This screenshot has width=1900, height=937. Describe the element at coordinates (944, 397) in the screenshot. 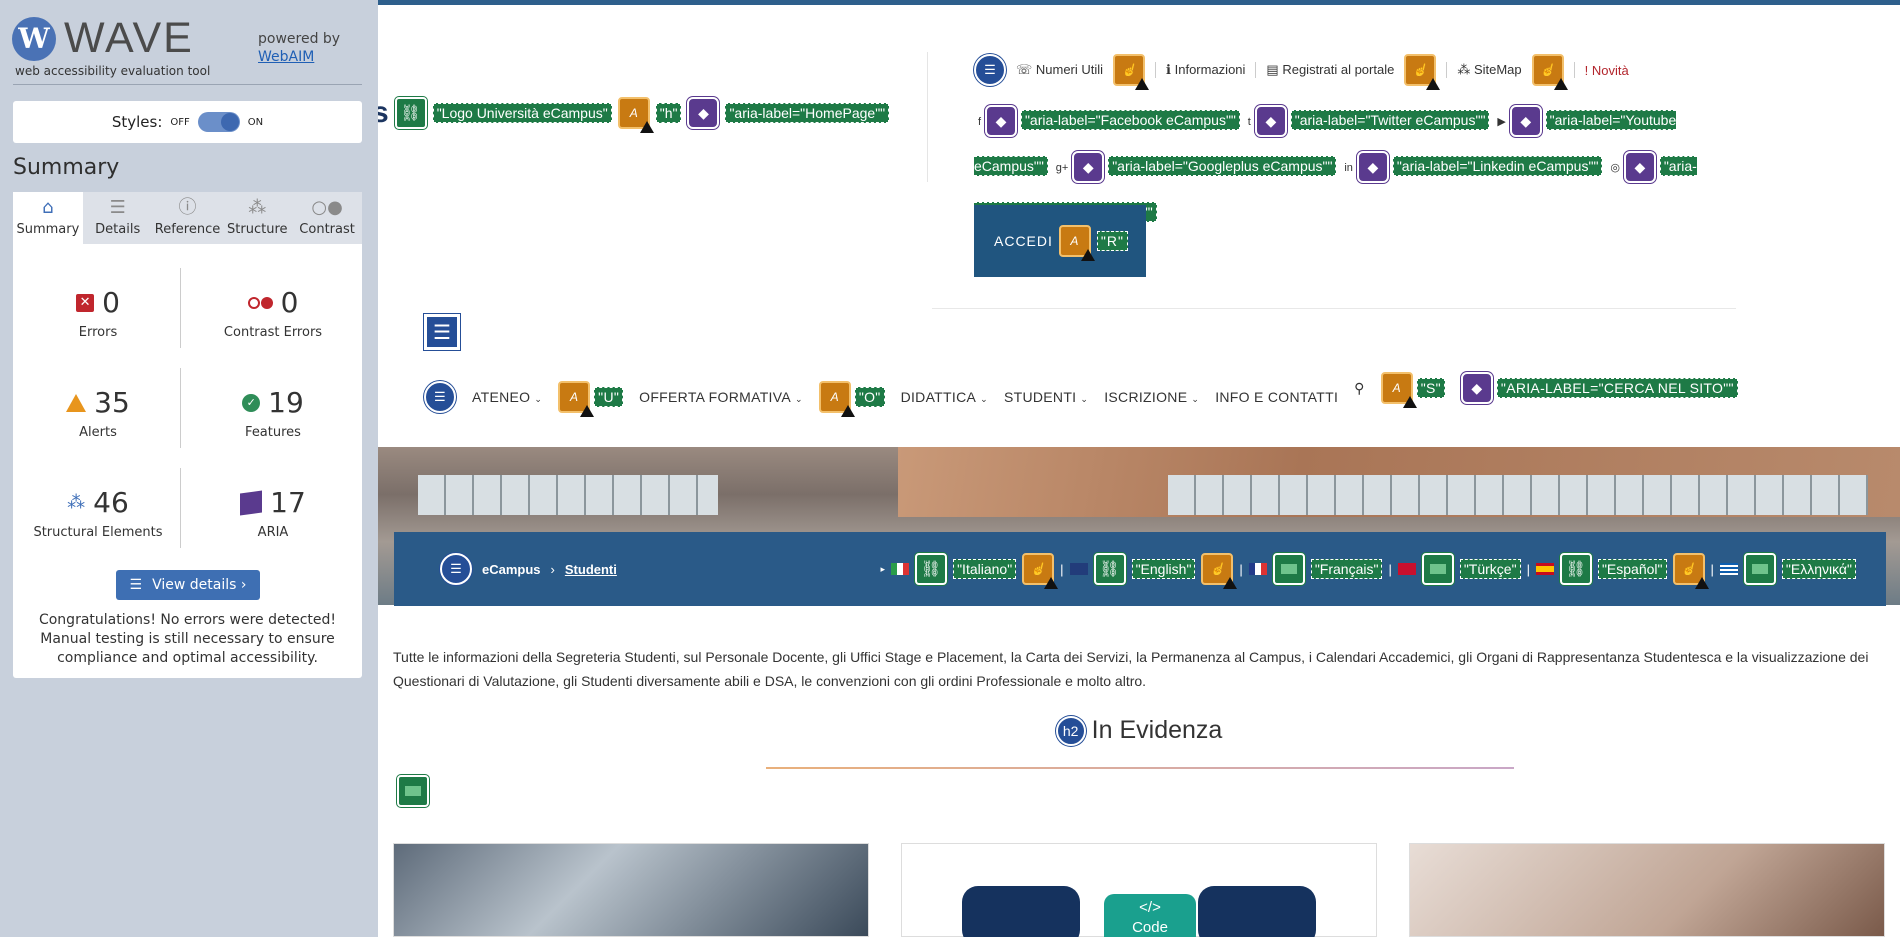

I see `nav-didattica: DIDATTICA ⌄` at that location.